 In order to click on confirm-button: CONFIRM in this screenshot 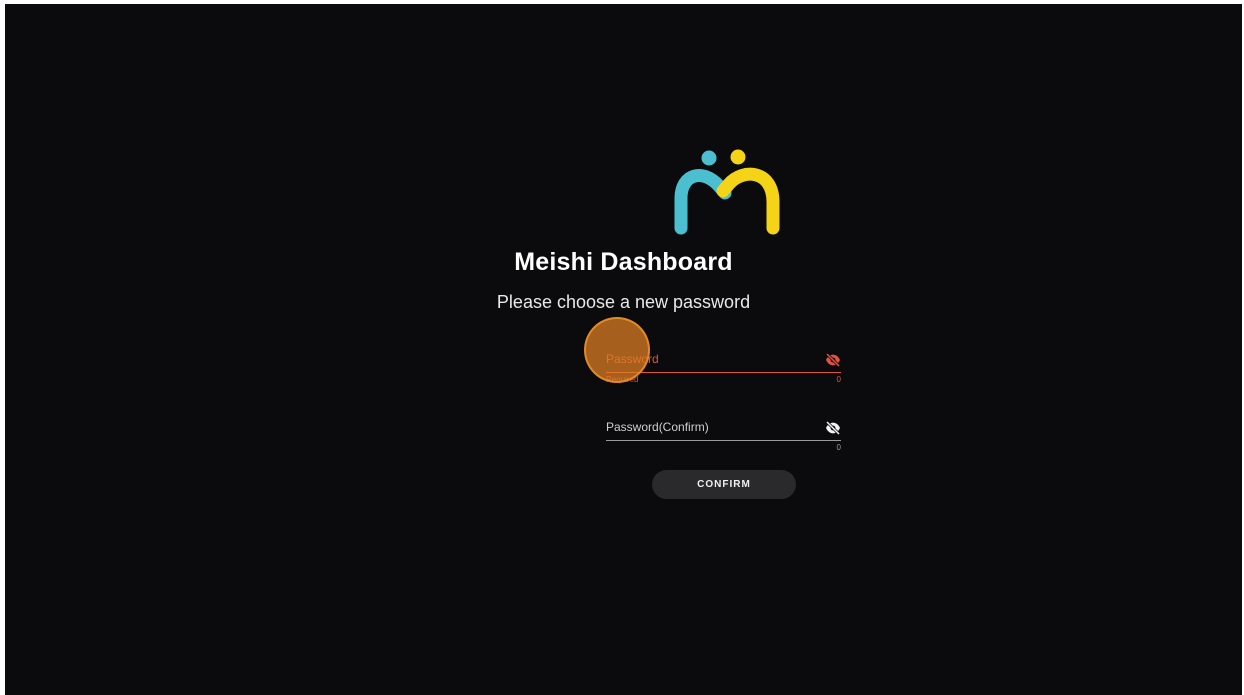, I will do `click(724, 484)`.